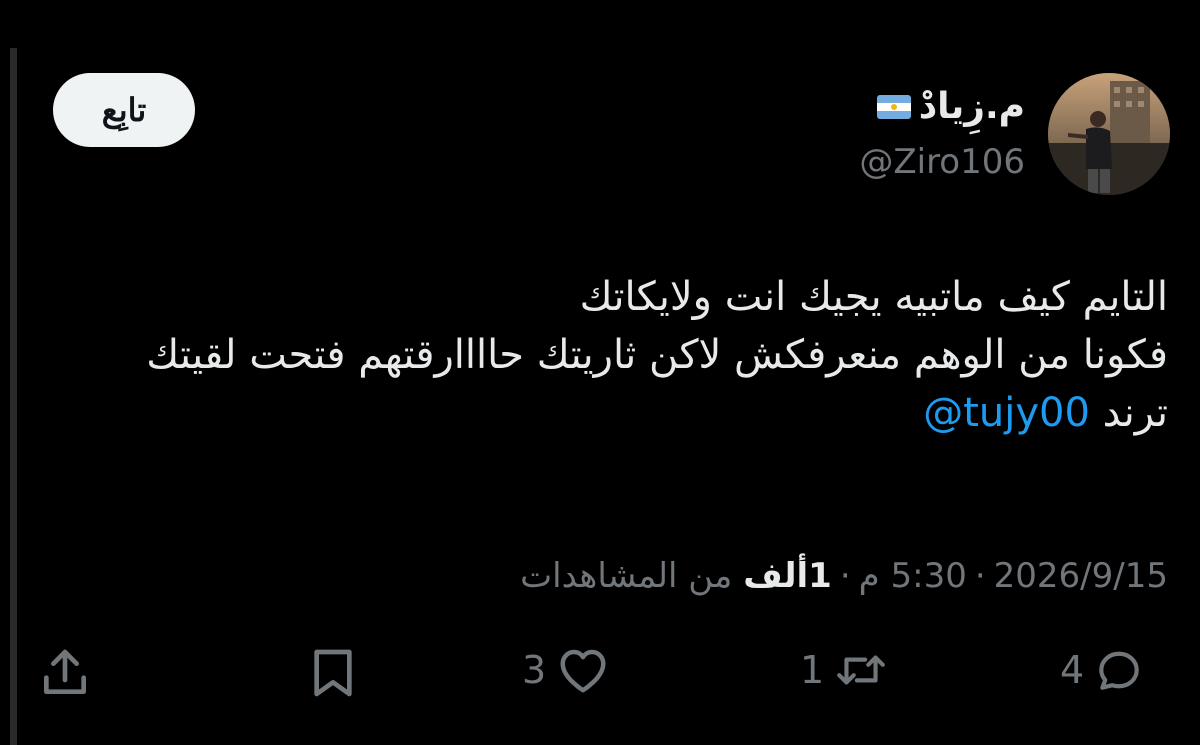  I want to click on avatar-photo, so click(1109, 134).